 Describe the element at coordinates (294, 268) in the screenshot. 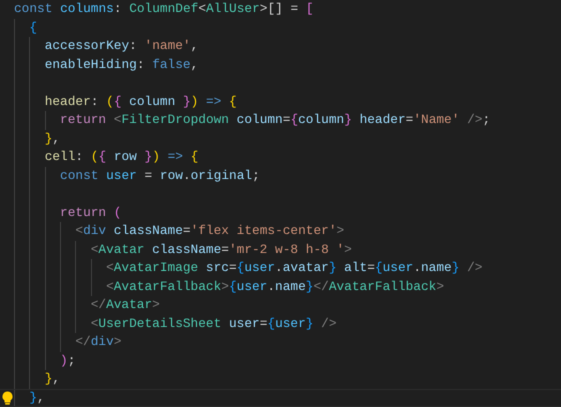

I see `code-line: <AvatarImage src={user.avatar} alt={user.name} />` at that location.